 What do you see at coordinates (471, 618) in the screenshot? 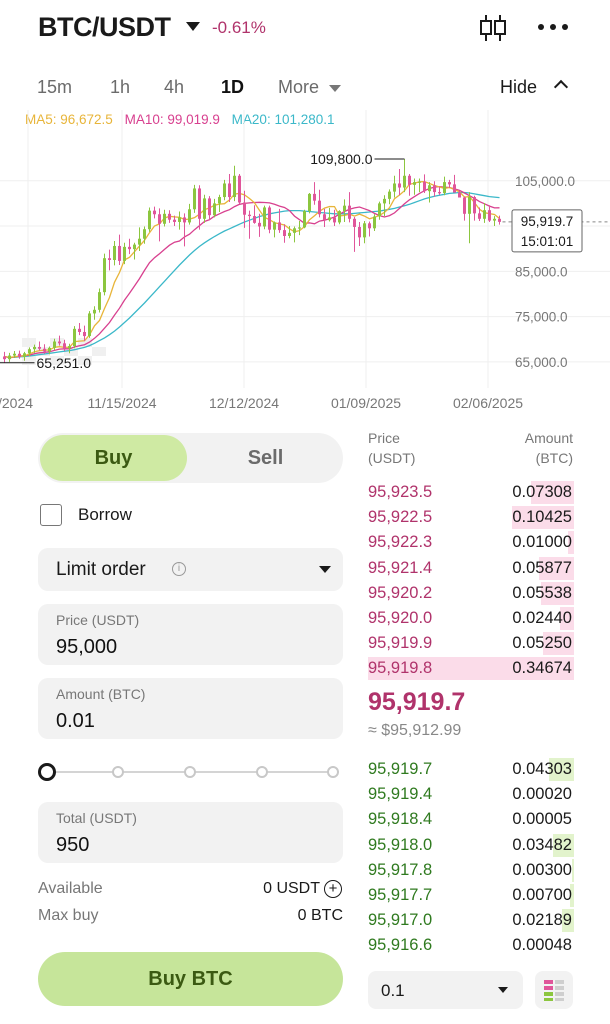
I see `ask-row: 95,920.0 0.02440` at bounding box center [471, 618].